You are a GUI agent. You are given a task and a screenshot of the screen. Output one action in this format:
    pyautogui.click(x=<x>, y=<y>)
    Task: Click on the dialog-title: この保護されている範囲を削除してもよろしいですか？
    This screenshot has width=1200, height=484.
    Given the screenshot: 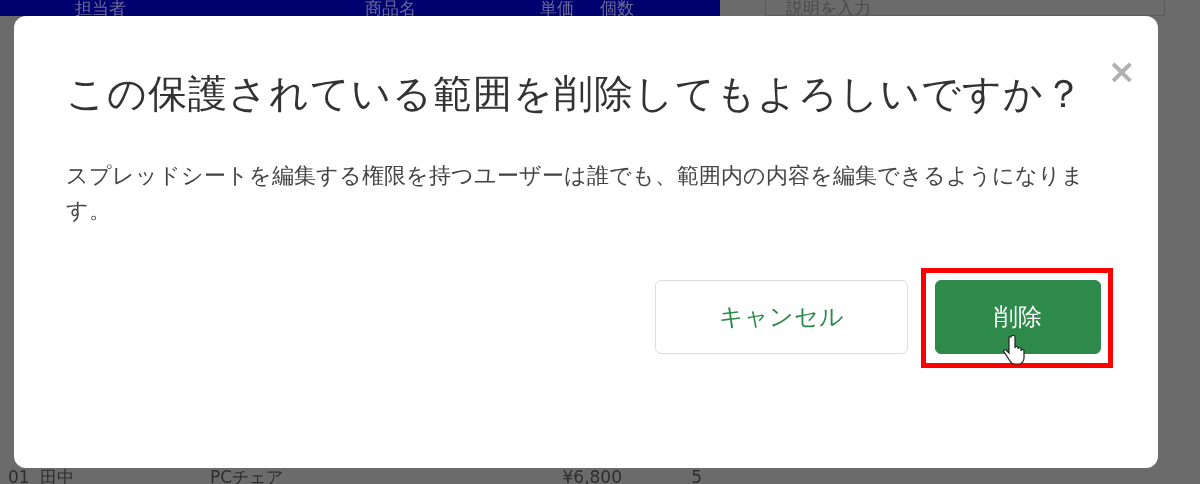 What is the action you would take?
    pyautogui.click(x=575, y=94)
    